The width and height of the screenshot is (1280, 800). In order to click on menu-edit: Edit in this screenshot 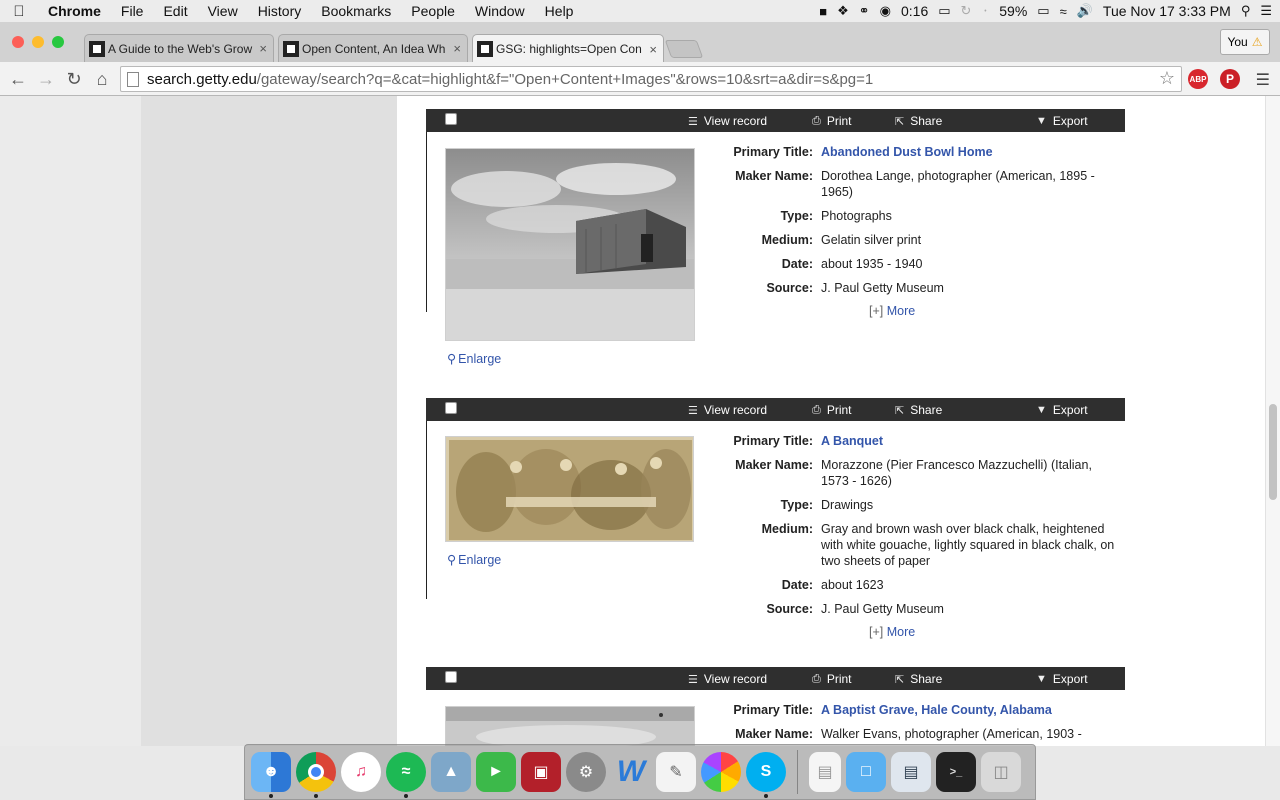, I will do `click(175, 11)`.